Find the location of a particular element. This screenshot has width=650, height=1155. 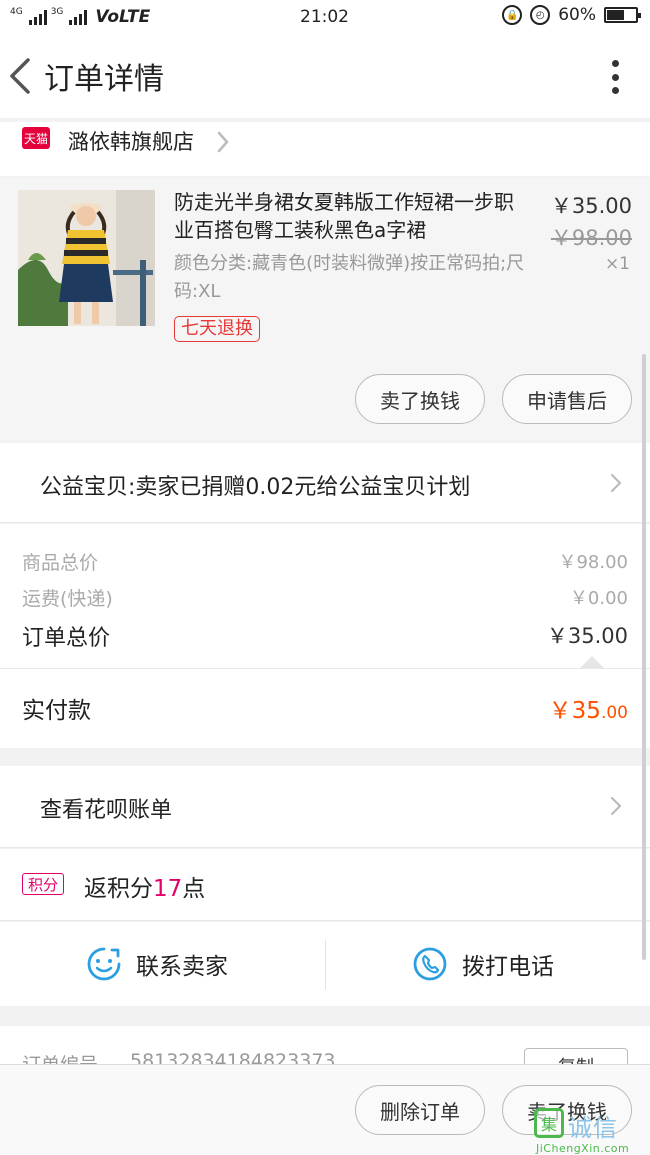

sell-for-cash-button: 卖了换钱 is located at coordinates (420, 399).